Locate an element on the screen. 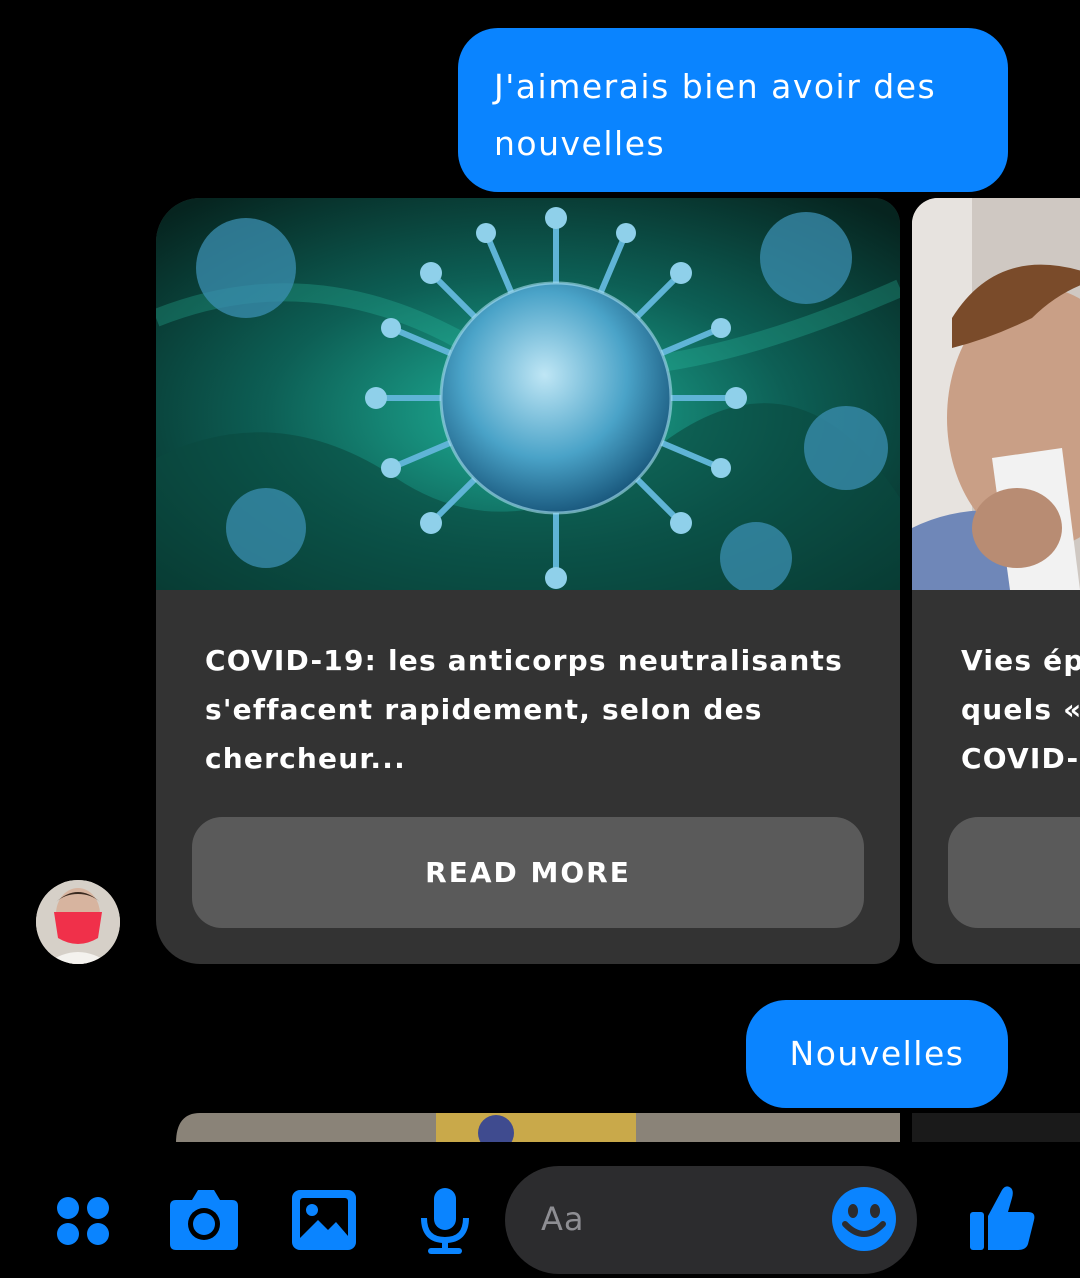  apps-icon is located at coordinates (85, 1221).